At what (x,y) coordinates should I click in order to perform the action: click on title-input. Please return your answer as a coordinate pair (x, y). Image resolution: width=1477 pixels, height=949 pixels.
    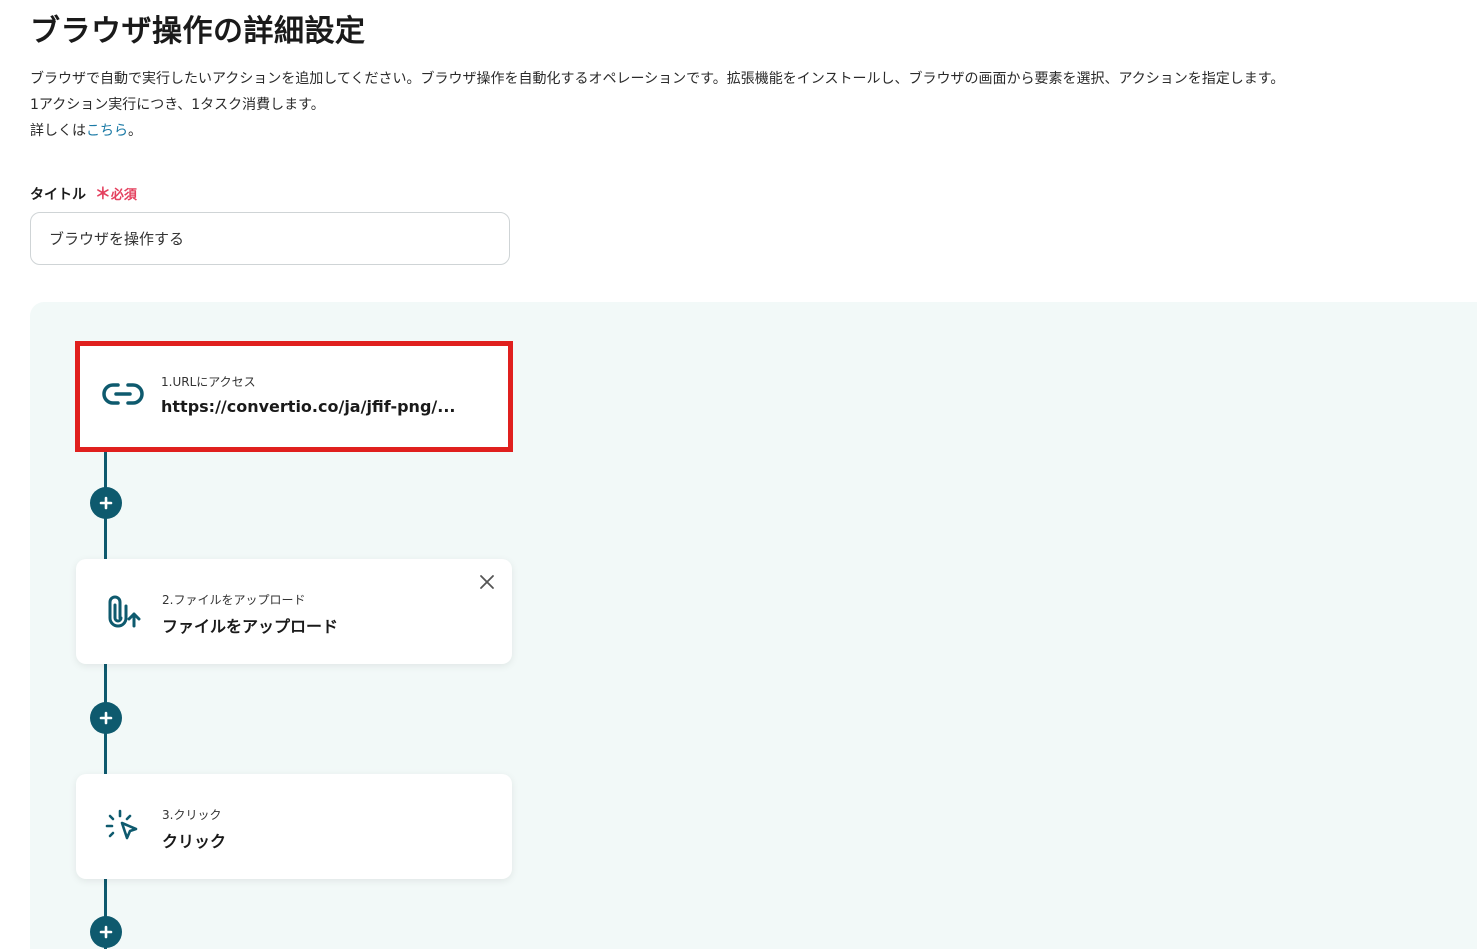
    Looking at the image, I should click on (270, 238).